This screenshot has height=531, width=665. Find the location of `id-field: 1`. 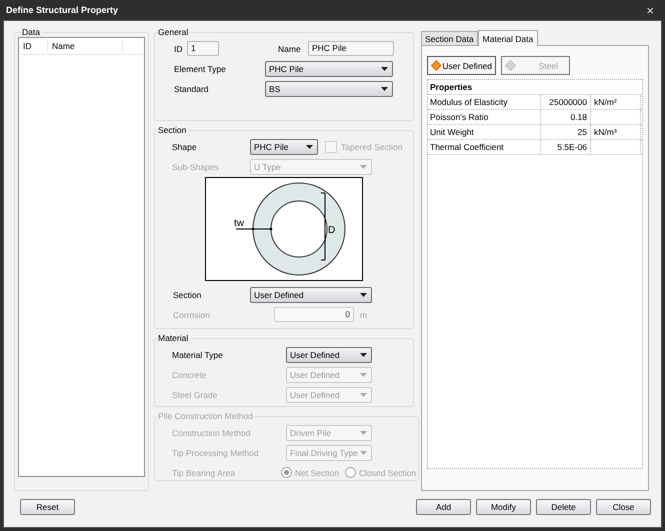

id-field: 1 is located at coordinates (203, 48).